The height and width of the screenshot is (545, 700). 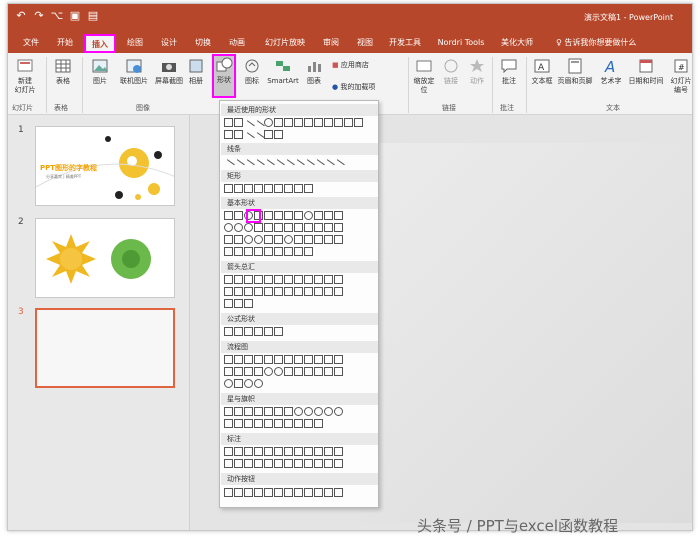 I want to click on section-action-buttons: 动作按钮, so click(x=299, y=479).